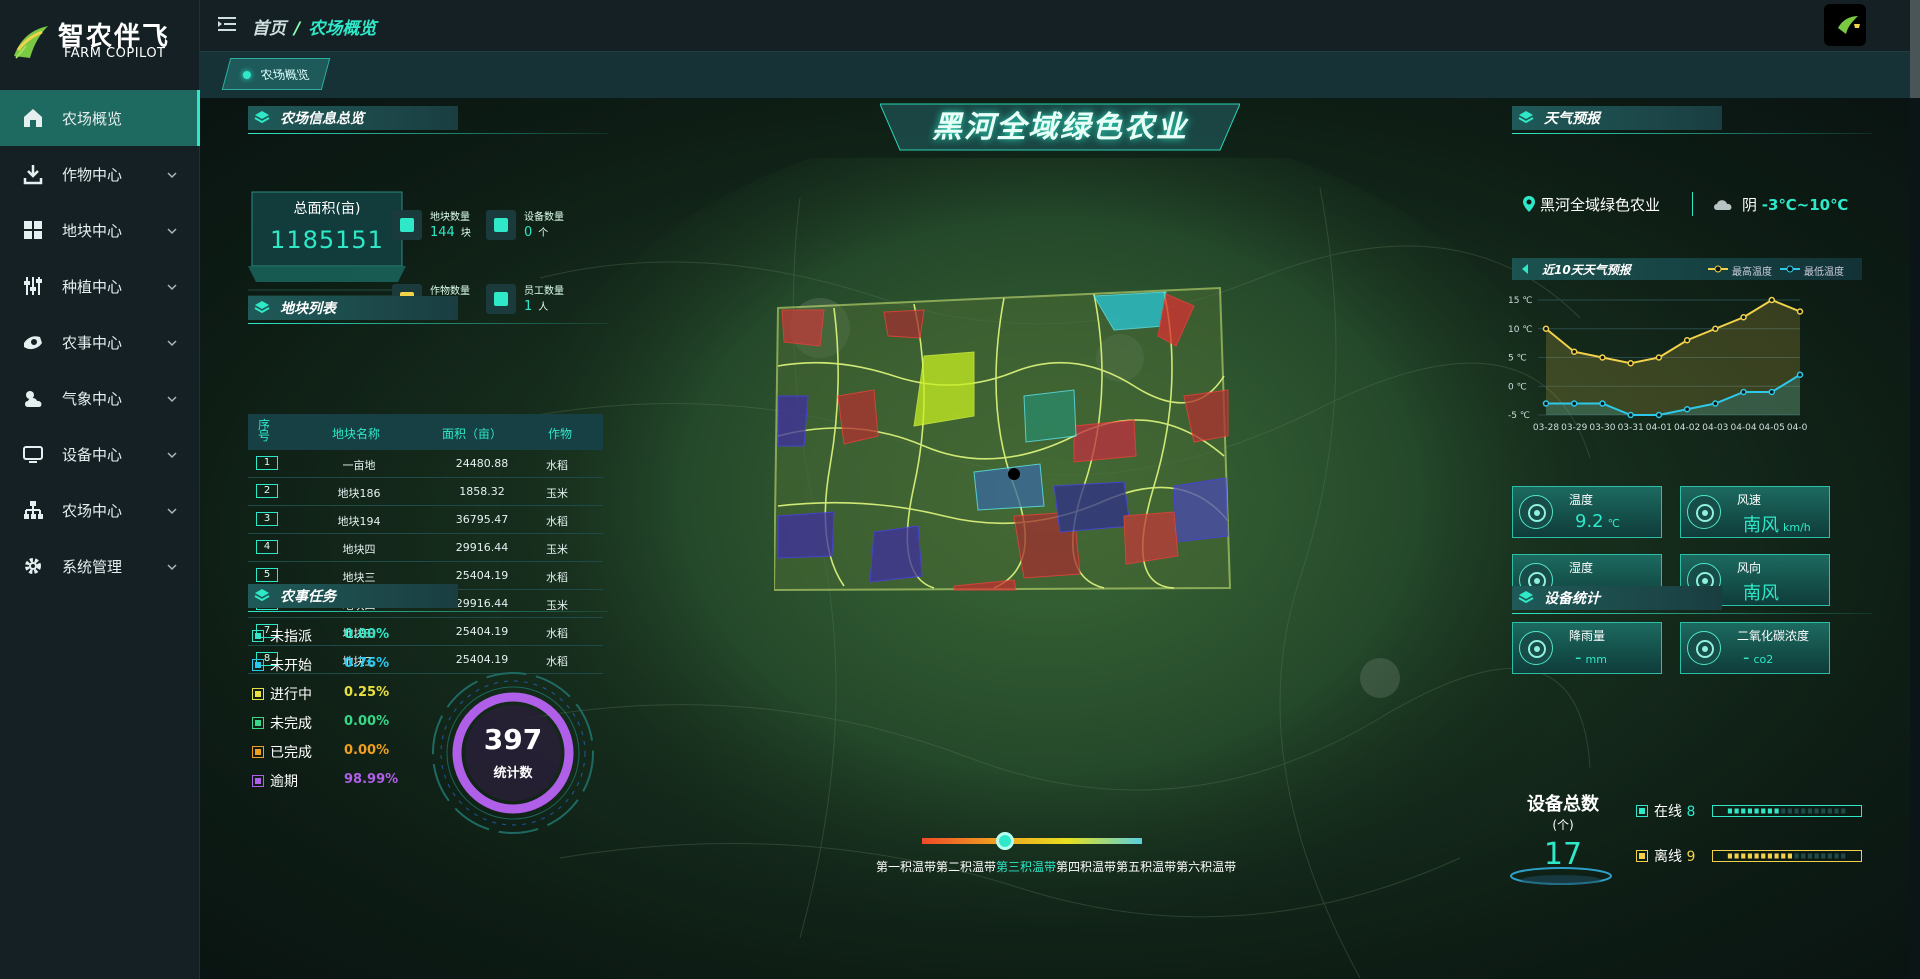 Image resolution: width=1920 pixels, height=979 pixels. Describe the element at coordinates (269, 29) in the screenshot. I see `breadcrumb-home: 首页` at that location.